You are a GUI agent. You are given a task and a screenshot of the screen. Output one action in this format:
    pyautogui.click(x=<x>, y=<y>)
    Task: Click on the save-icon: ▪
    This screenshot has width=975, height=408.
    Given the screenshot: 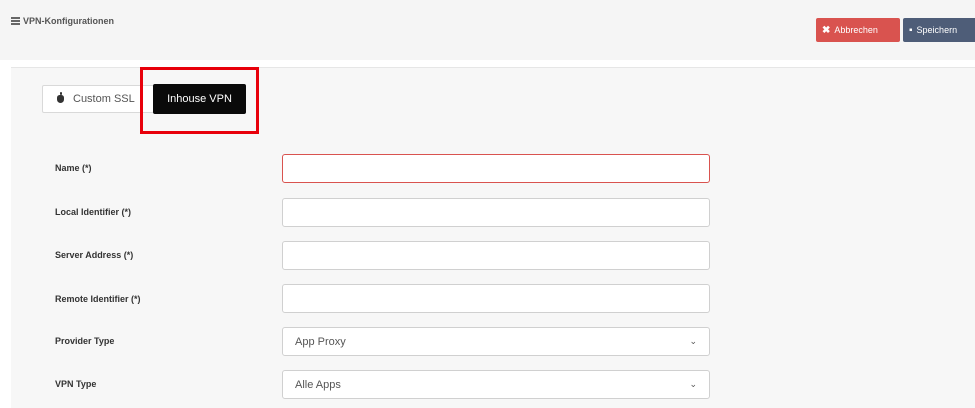 What is the action you would take?
    pyautogui.click(x=911, y=30)
    